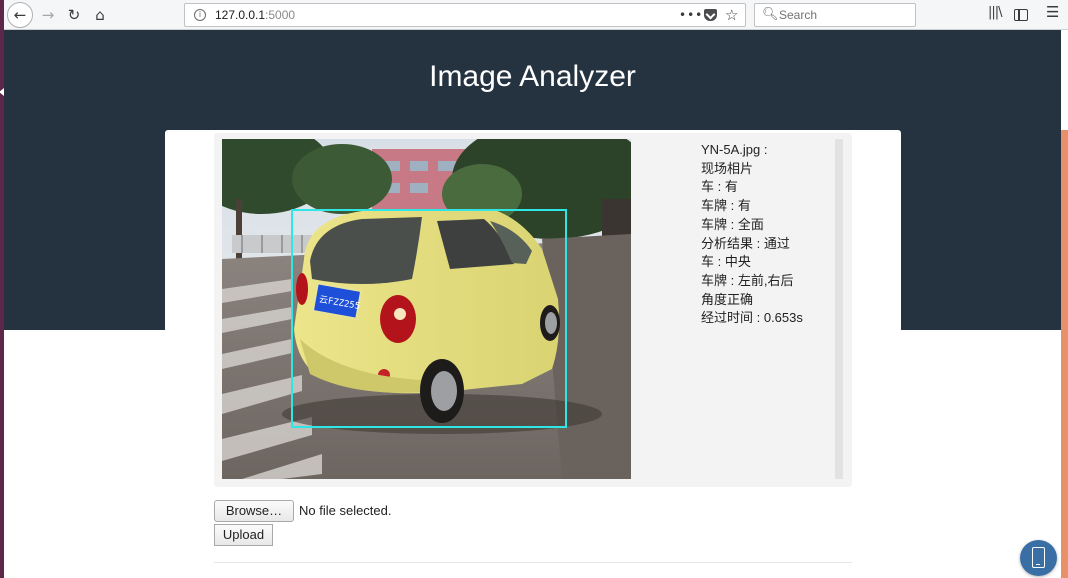 This screenshot has height=578, width=1068. Describe the element at coordinates (710, 15) in the screenshot. I see `pocket-icon` at that location.